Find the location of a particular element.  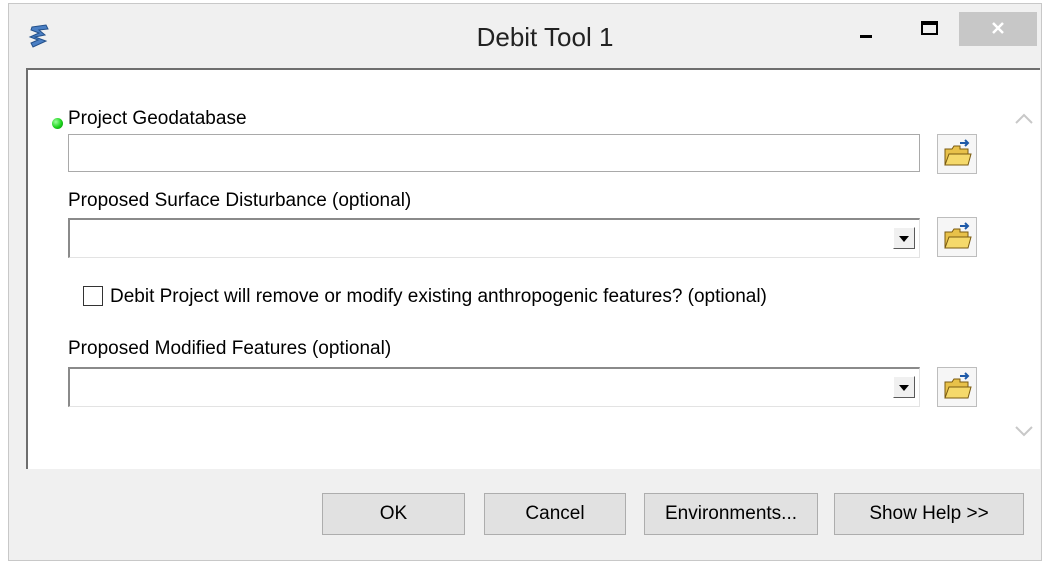

show-help-button: Show Help >> is located at coordinates (929, 514).